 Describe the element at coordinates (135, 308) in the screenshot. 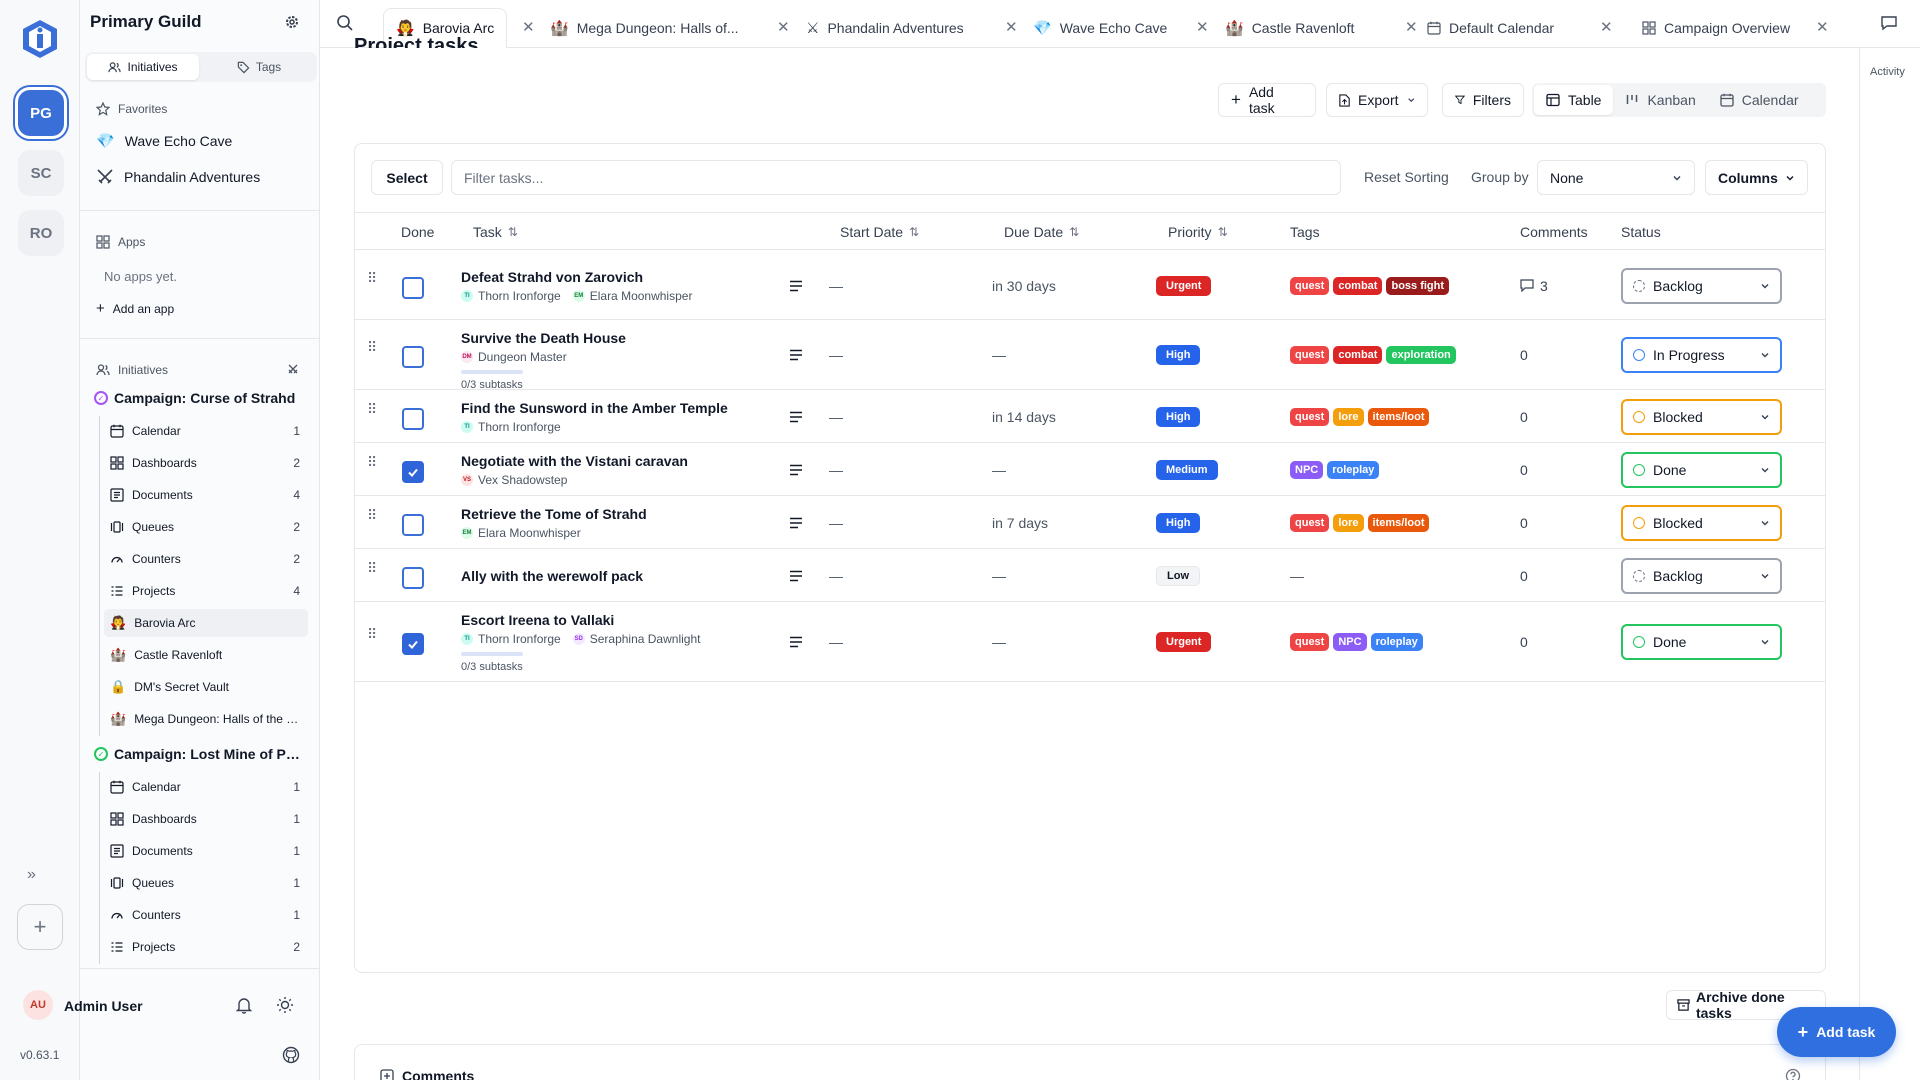

I see `add-app-button: + Add an app` at that location.